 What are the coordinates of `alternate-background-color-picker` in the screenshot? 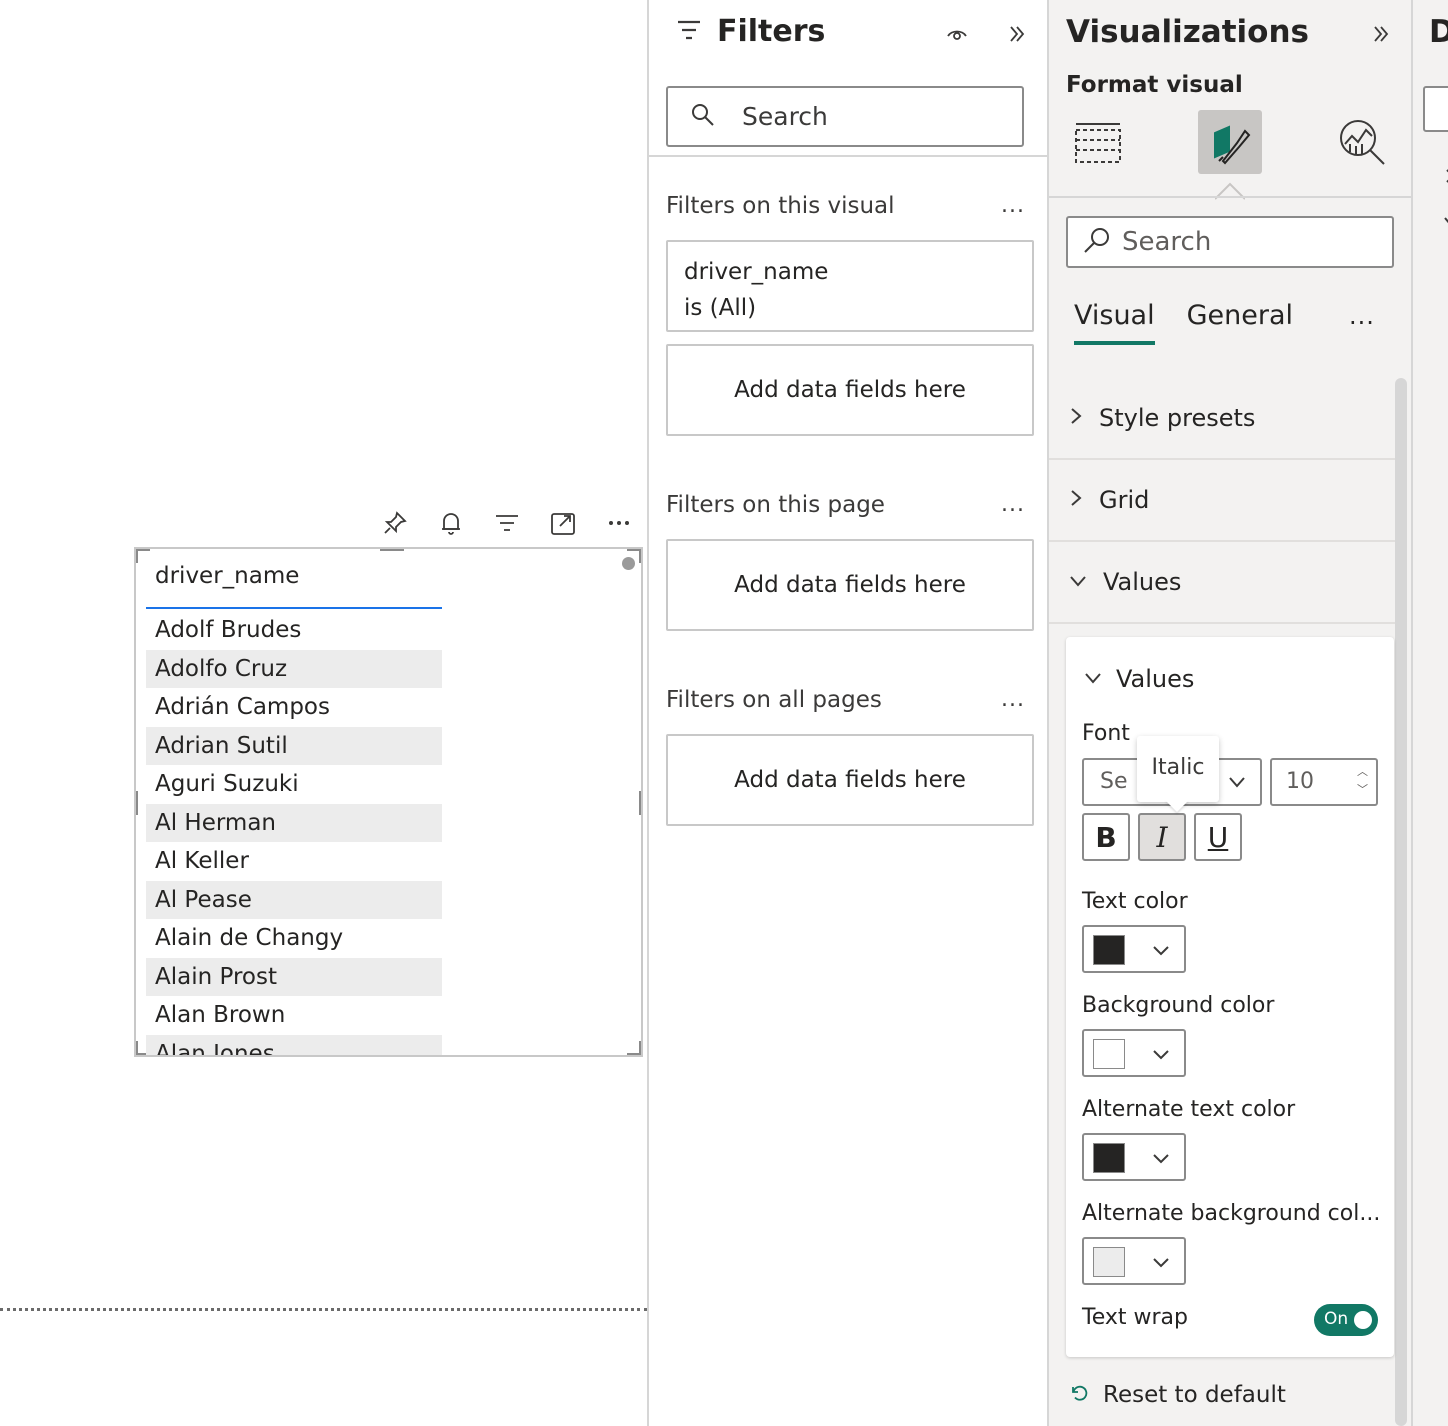 It's located at (1134, 1261).